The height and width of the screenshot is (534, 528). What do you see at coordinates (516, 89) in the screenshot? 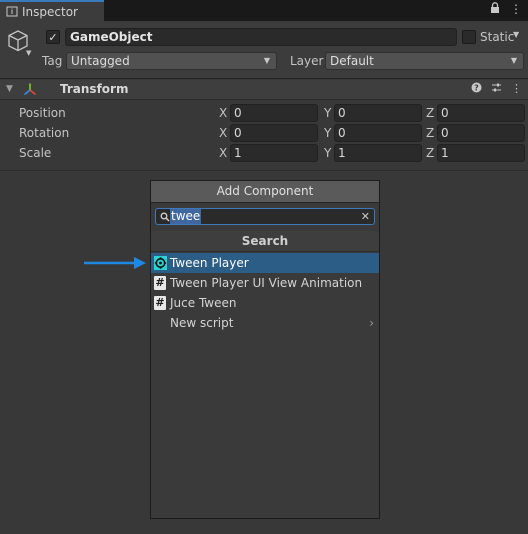
I see `kebab-menu-icon: ⋮` at bounding box center [516, 89].